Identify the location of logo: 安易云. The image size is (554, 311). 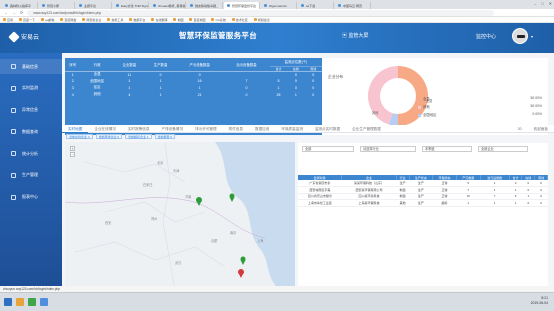
(23, 36).